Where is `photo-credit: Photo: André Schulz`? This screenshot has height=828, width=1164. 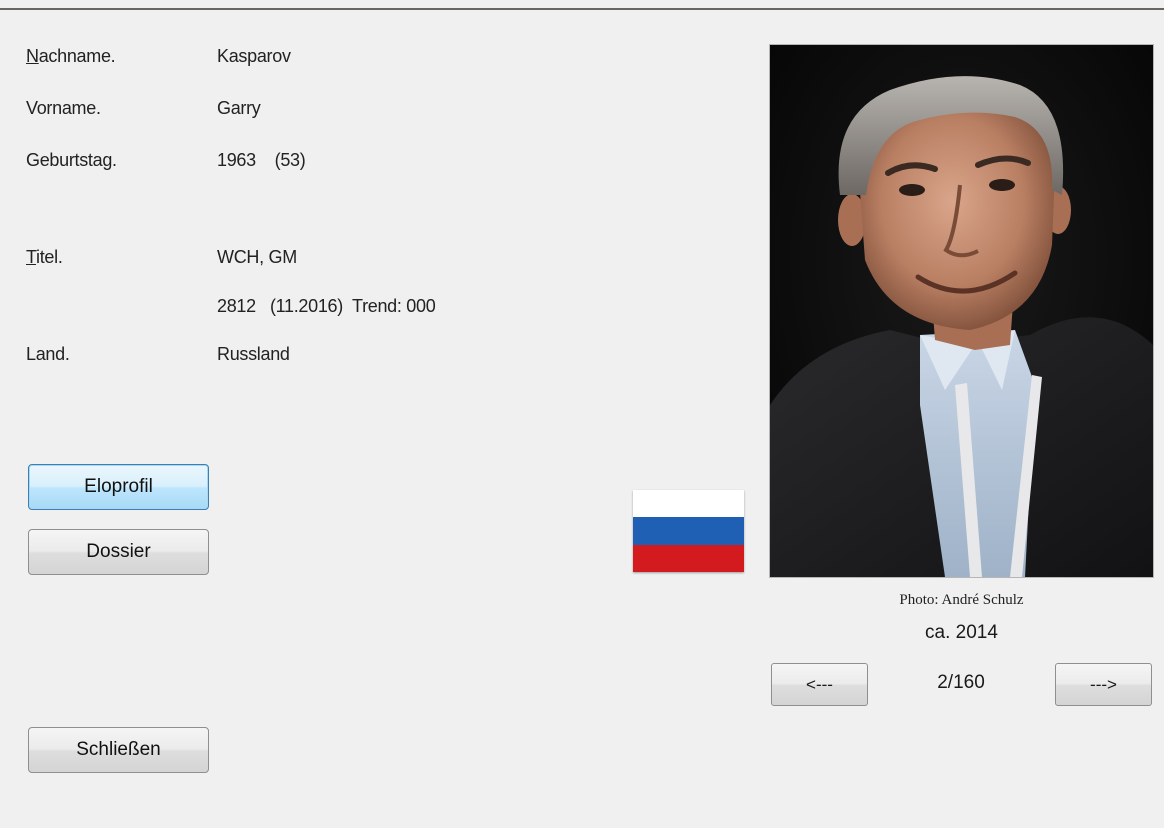
photo-credit: Photo: André Schulz is located at coordinates (961, 600).